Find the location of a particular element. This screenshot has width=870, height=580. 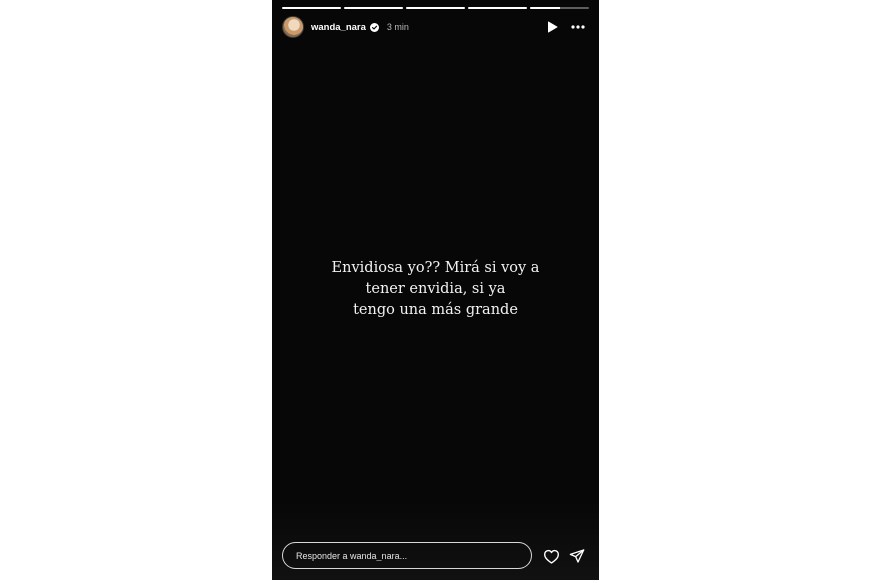

send-icon is located at coordinates (577, 556).